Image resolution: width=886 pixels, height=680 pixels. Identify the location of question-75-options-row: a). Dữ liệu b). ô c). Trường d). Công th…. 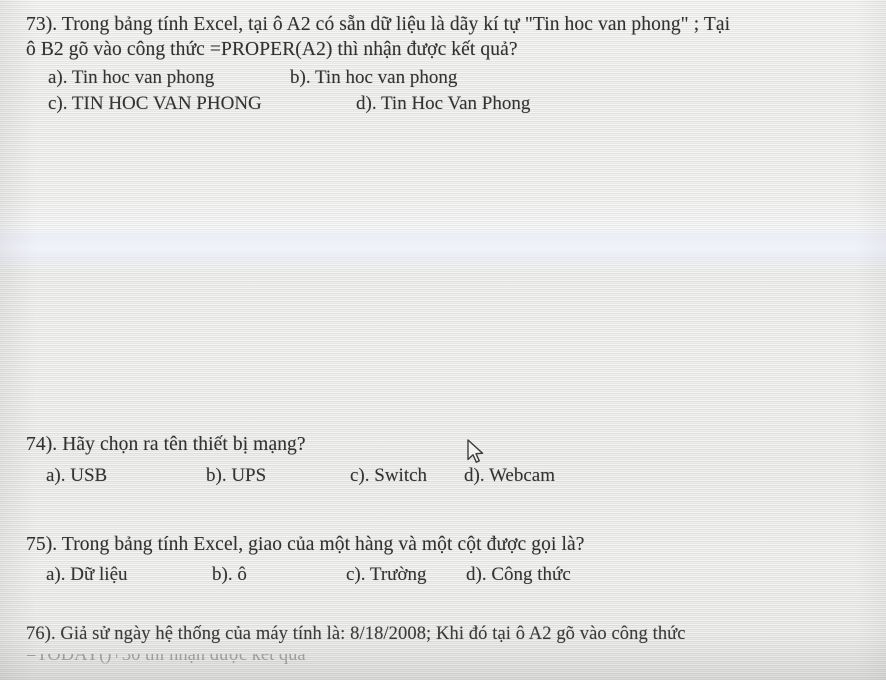
(456, 575).